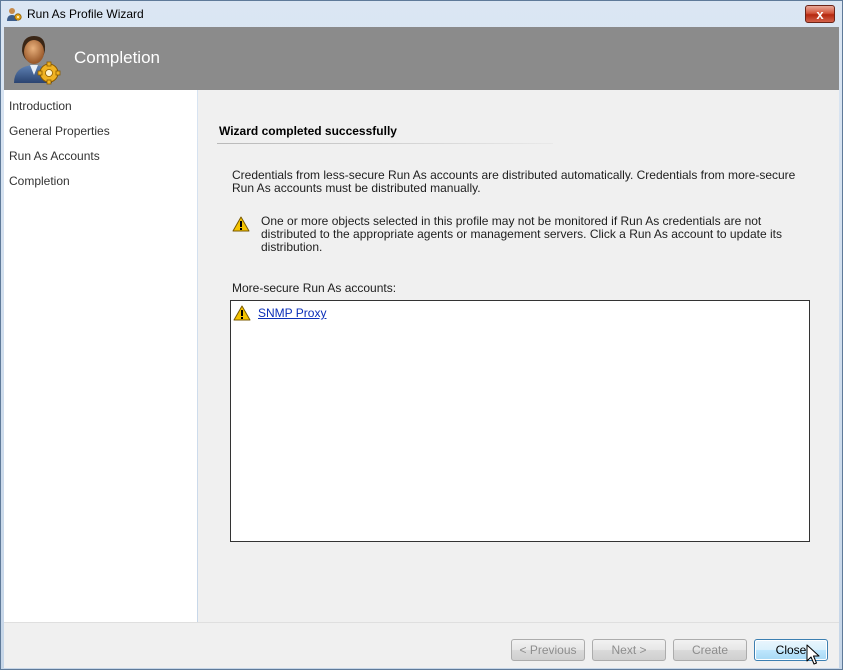 The image size is (843, 670). I want to click on account-link-snmp-proxy: SNMP Proxy, so click(292, 313).